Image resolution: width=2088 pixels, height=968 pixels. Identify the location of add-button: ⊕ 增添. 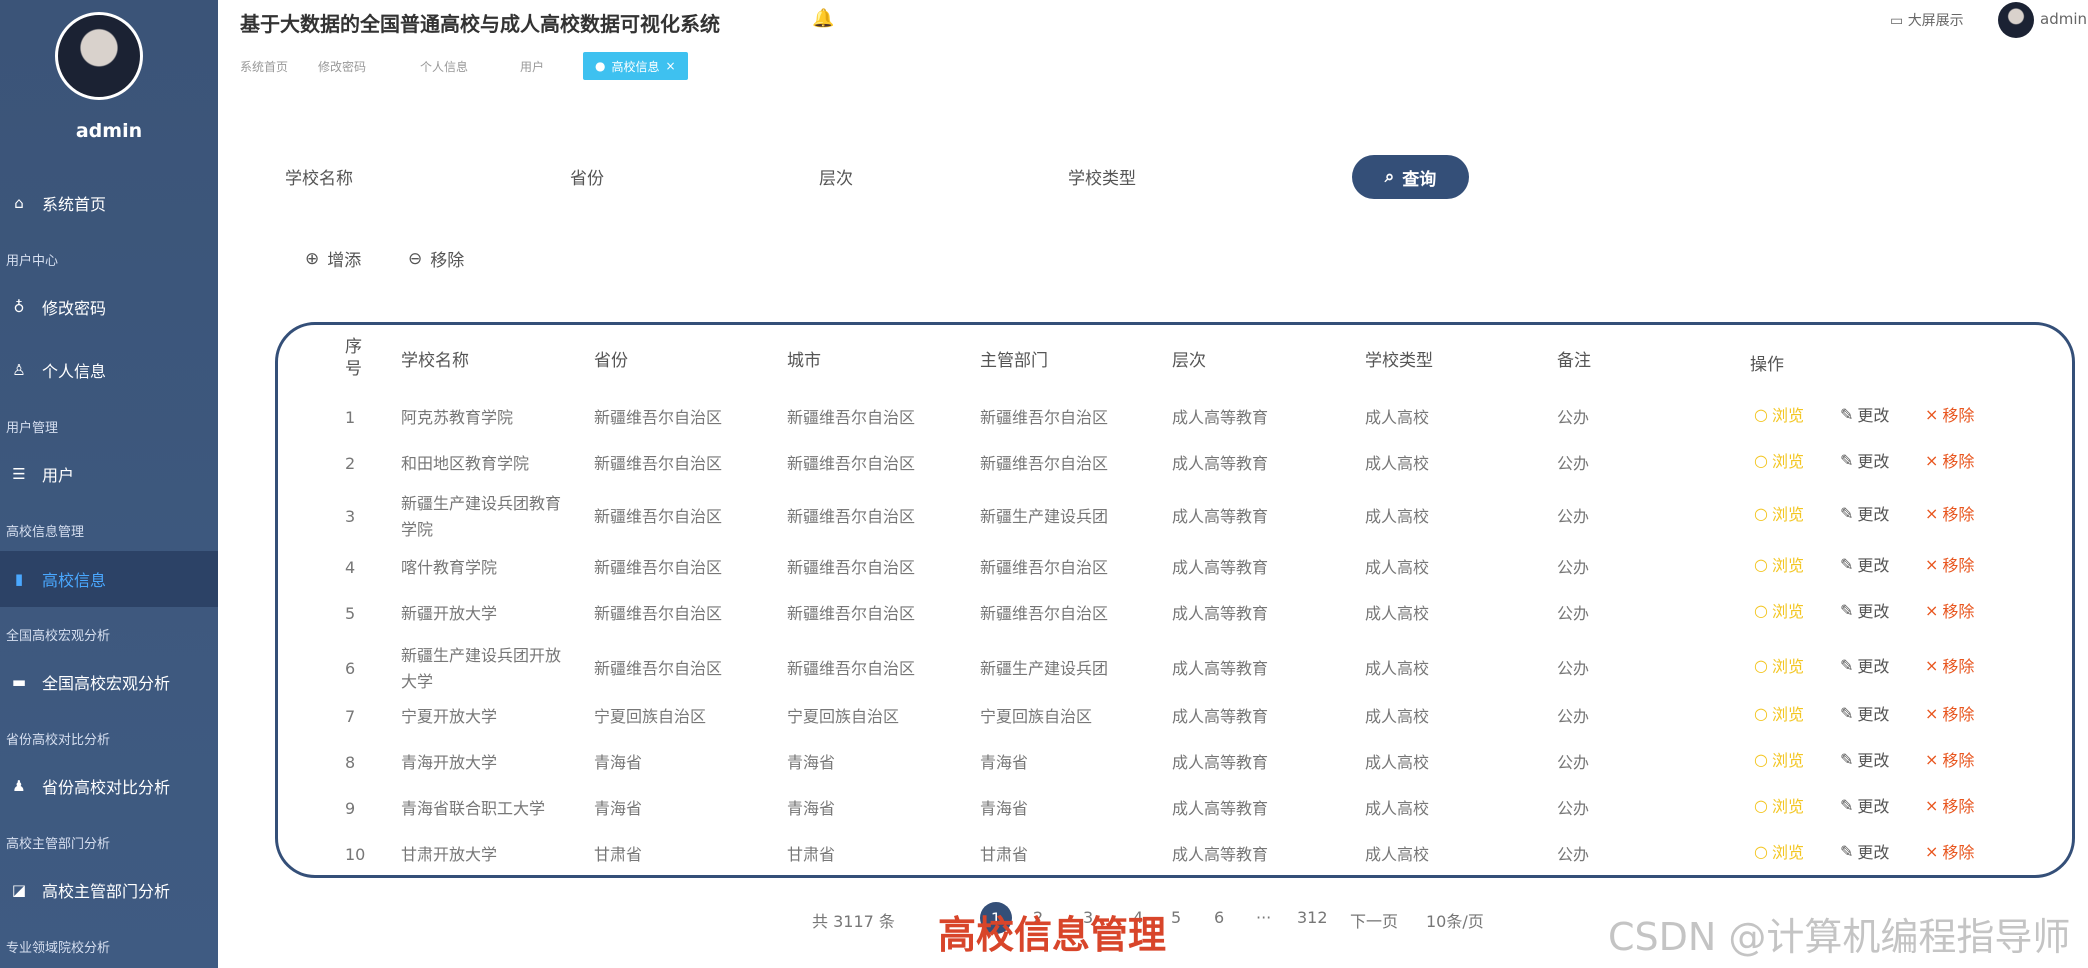
(333, 259).